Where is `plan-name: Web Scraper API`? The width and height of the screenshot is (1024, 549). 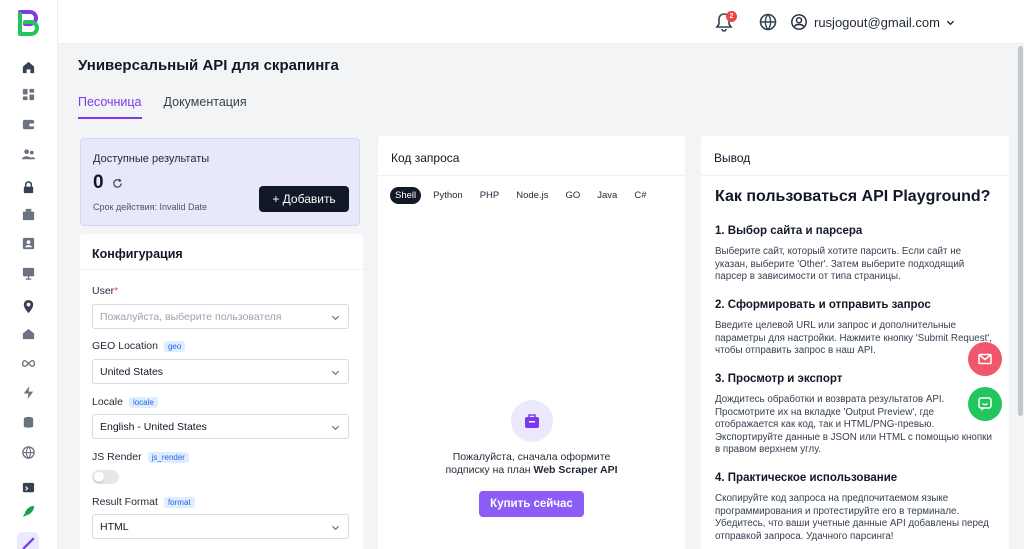
plan-name: Web Scraper API is located at coordinates (575, 470).